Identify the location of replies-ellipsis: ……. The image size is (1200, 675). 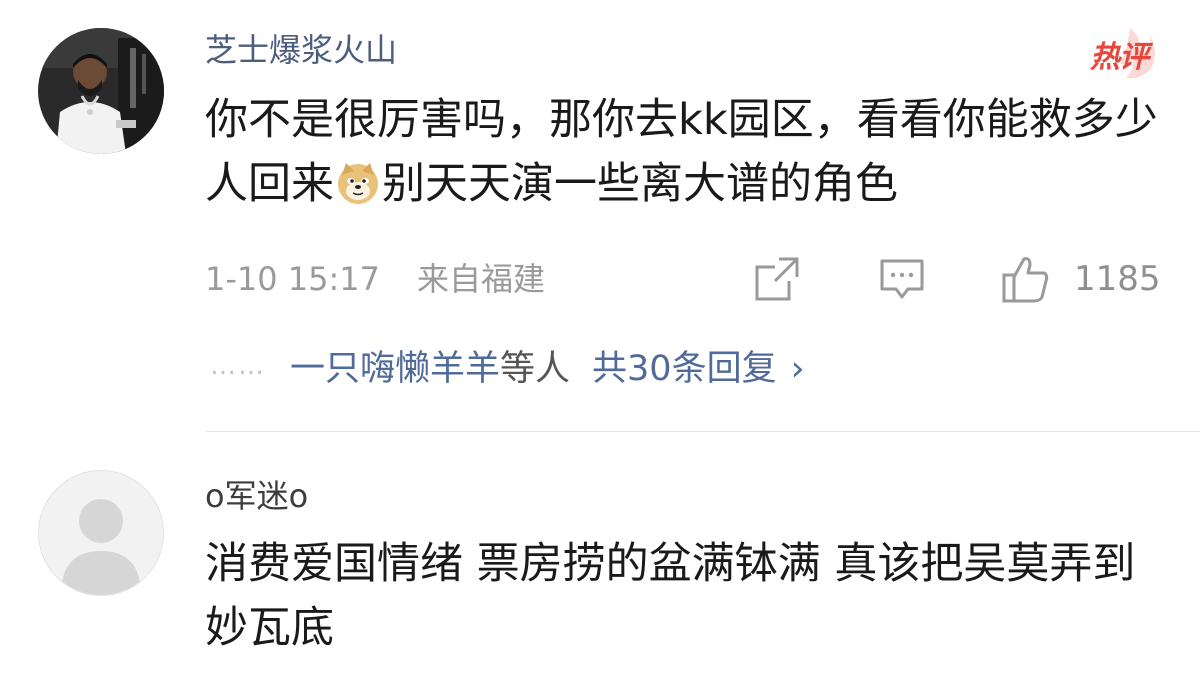
(238, 366).